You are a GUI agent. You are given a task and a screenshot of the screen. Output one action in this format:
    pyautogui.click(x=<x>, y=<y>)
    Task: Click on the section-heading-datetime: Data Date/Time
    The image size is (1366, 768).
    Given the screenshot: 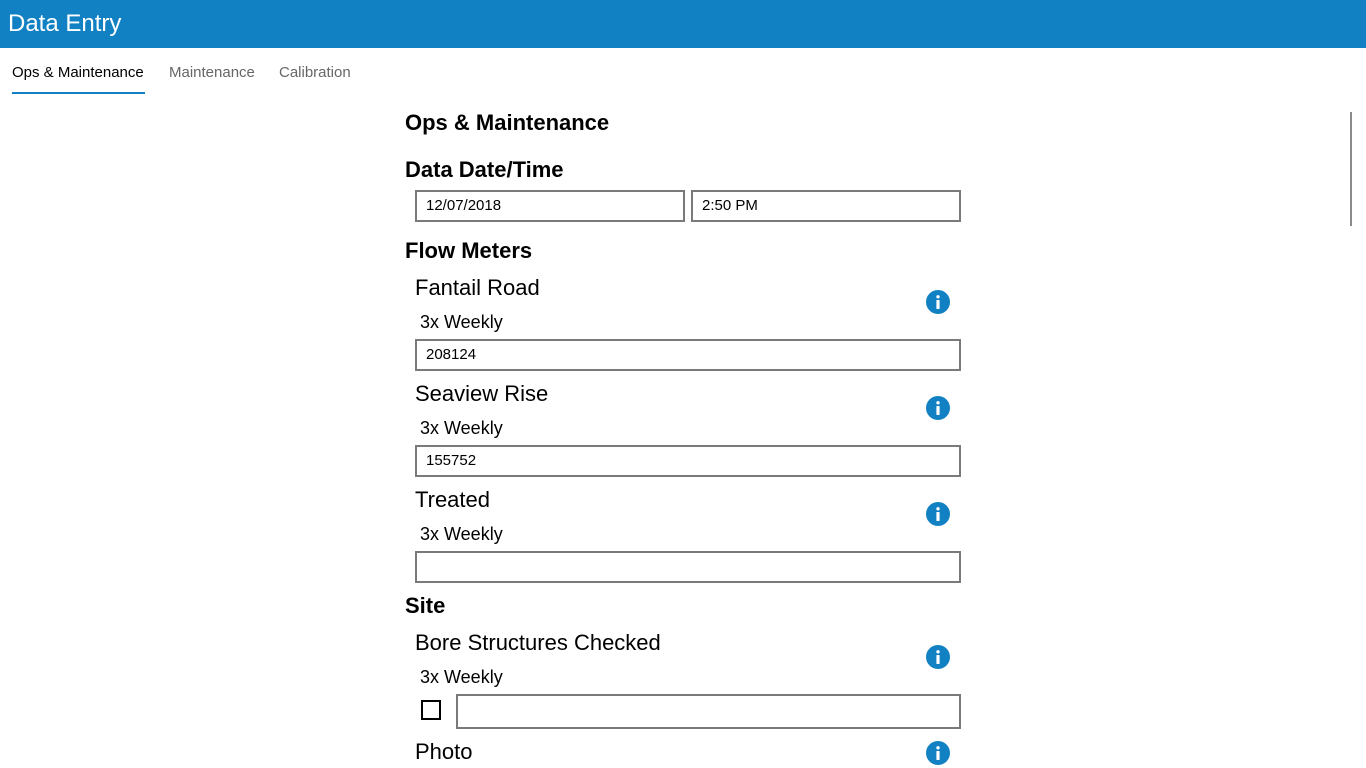 What is the action you would take?
    pyautogui.click(x=484, y=169)
    